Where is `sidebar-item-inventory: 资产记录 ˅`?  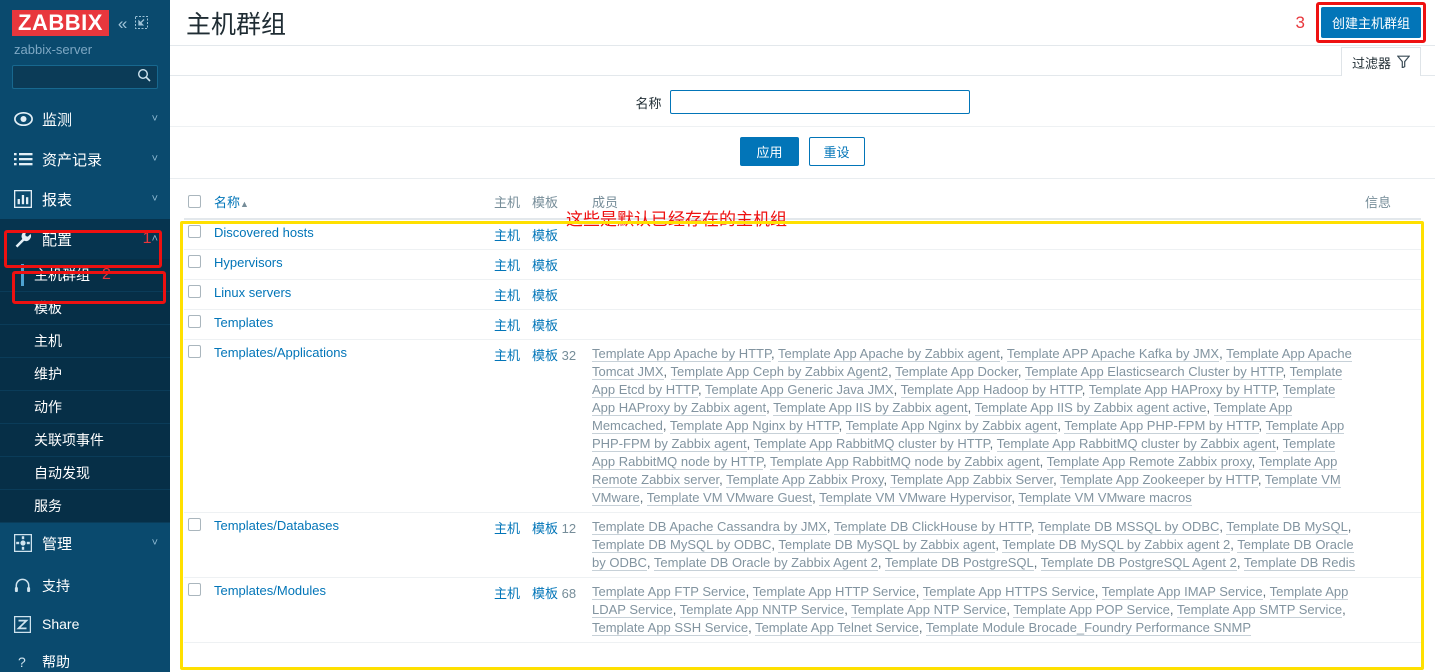
sidebar-item-inventory: 资产记录 ˅ is located at coordinates (85, 159).